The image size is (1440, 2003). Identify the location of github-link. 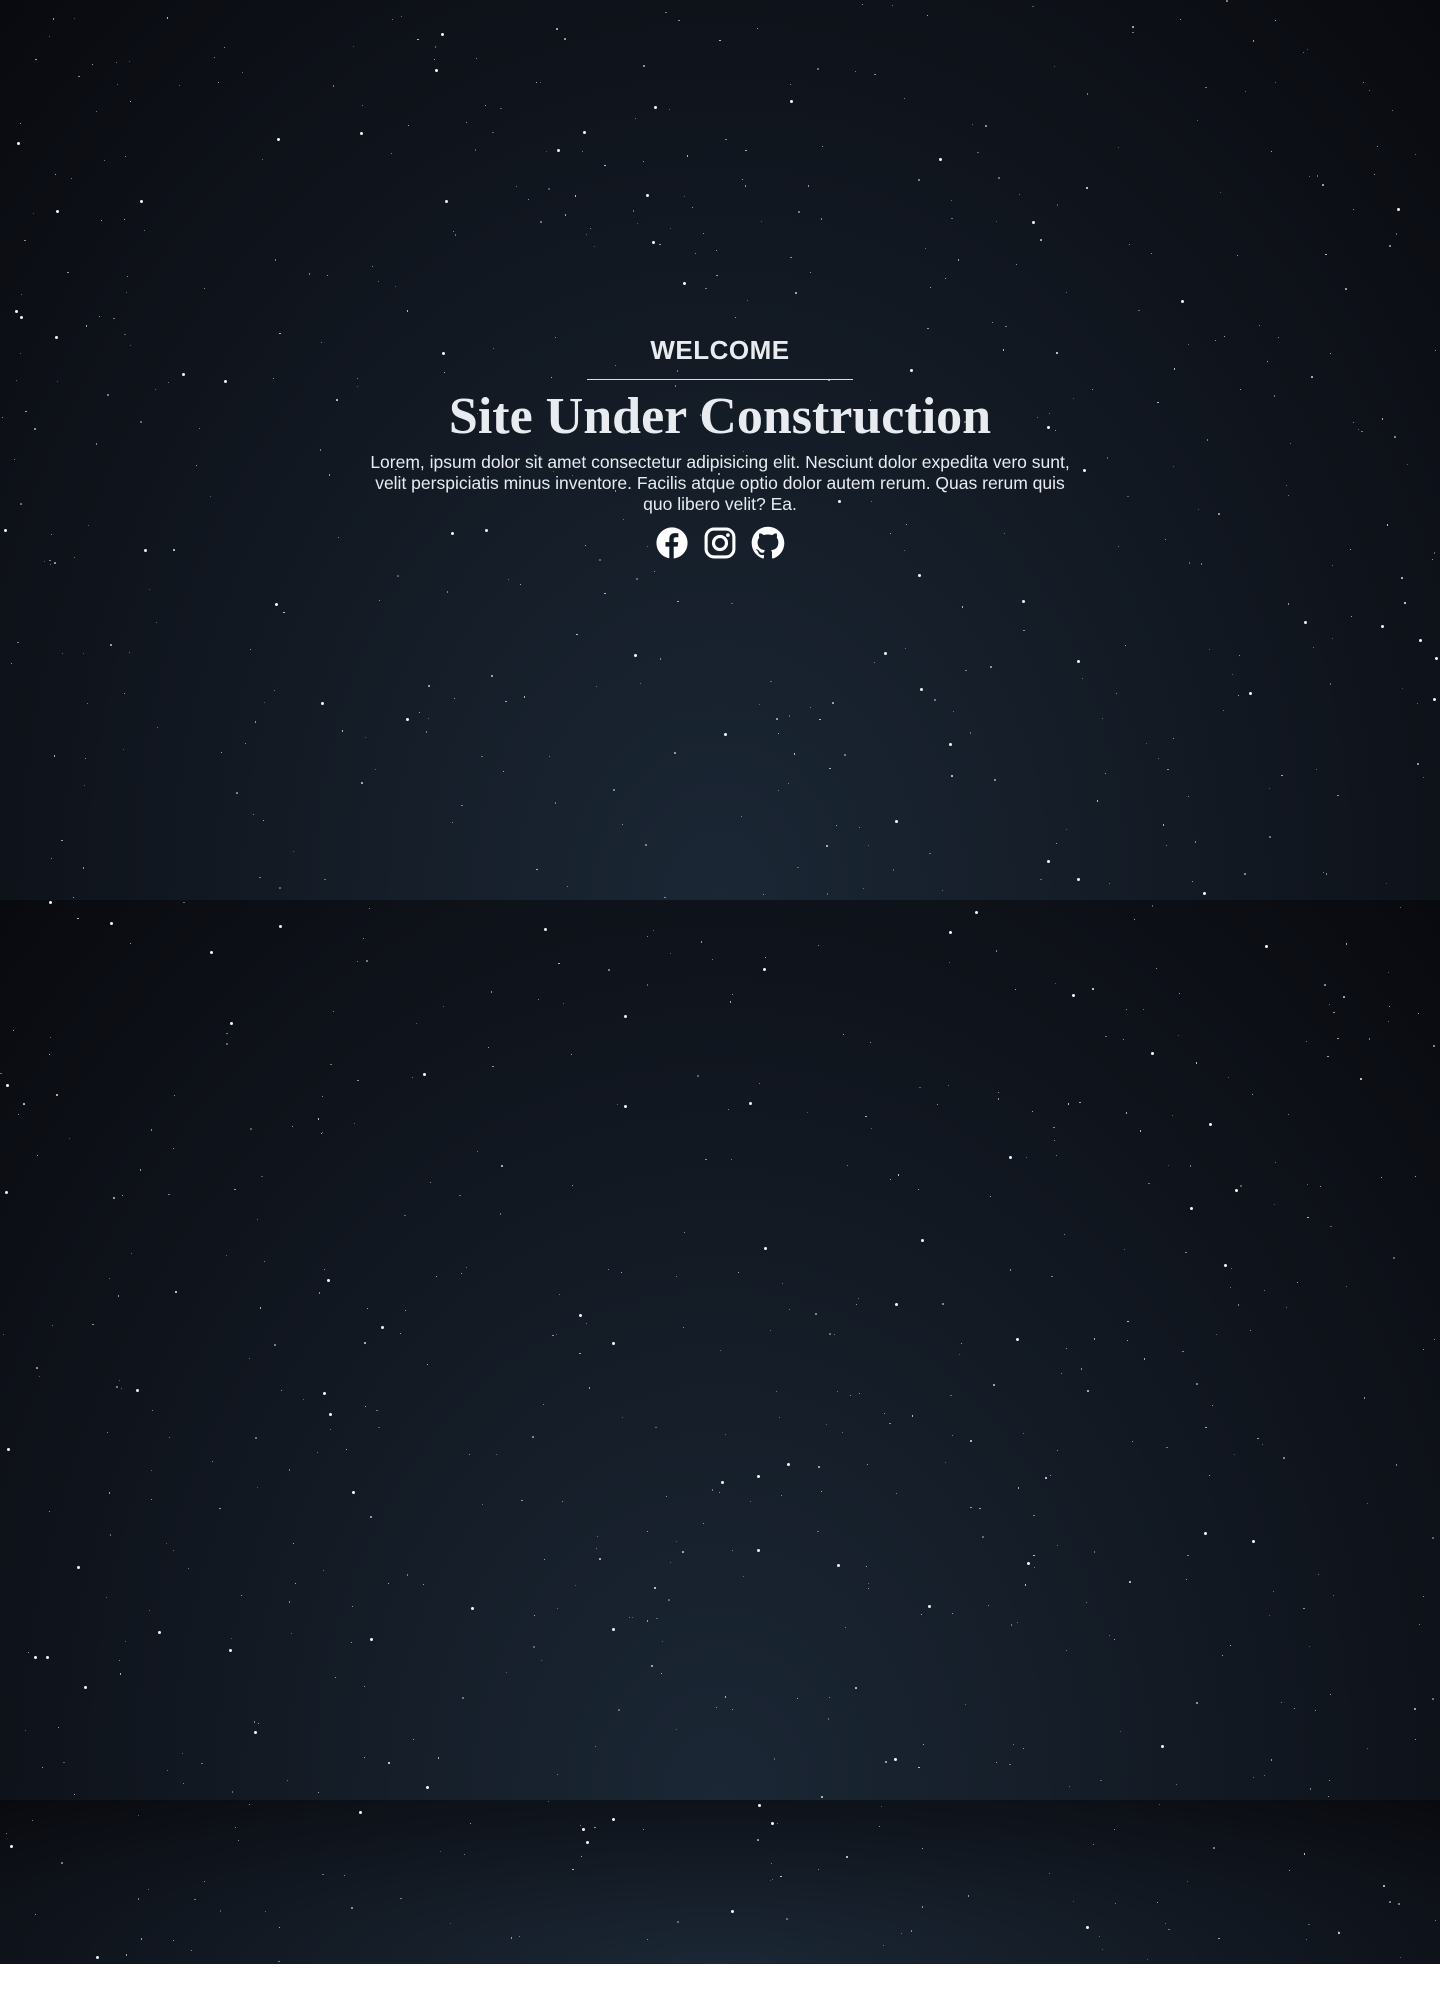
(768, 543).